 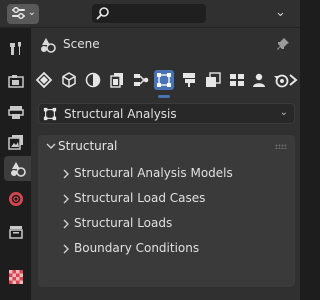 I want to click on tab-collection, so click(x=16, y=231).